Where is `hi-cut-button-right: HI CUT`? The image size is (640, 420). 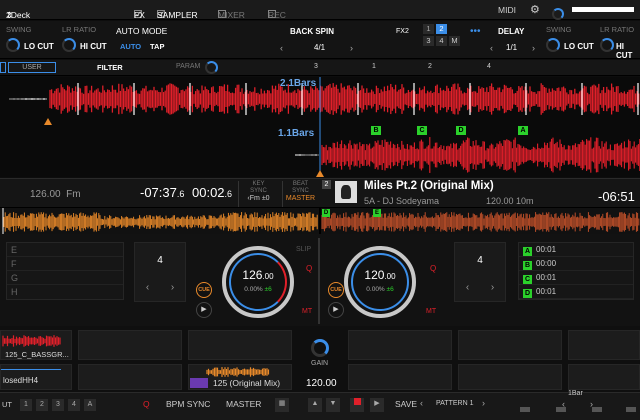
hi-cut-button-right: HI CUT is located at coordinates (628, 51).